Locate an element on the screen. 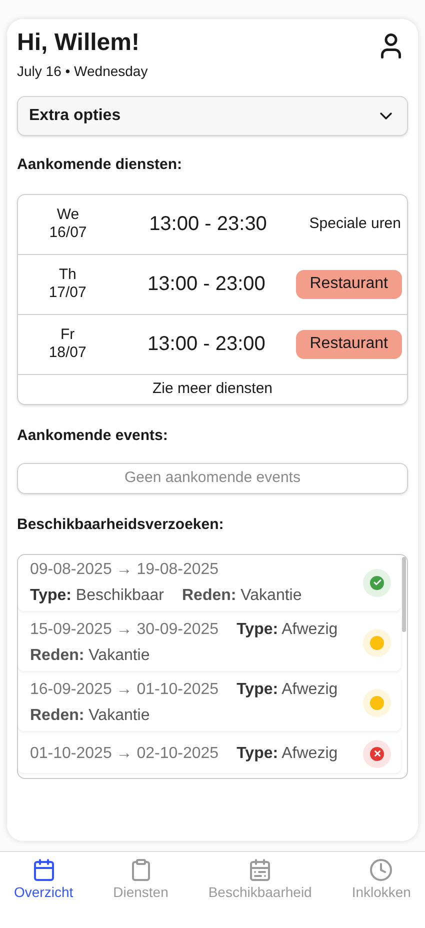  nav-tab: Overzicht is located at coordinates (44, 880).